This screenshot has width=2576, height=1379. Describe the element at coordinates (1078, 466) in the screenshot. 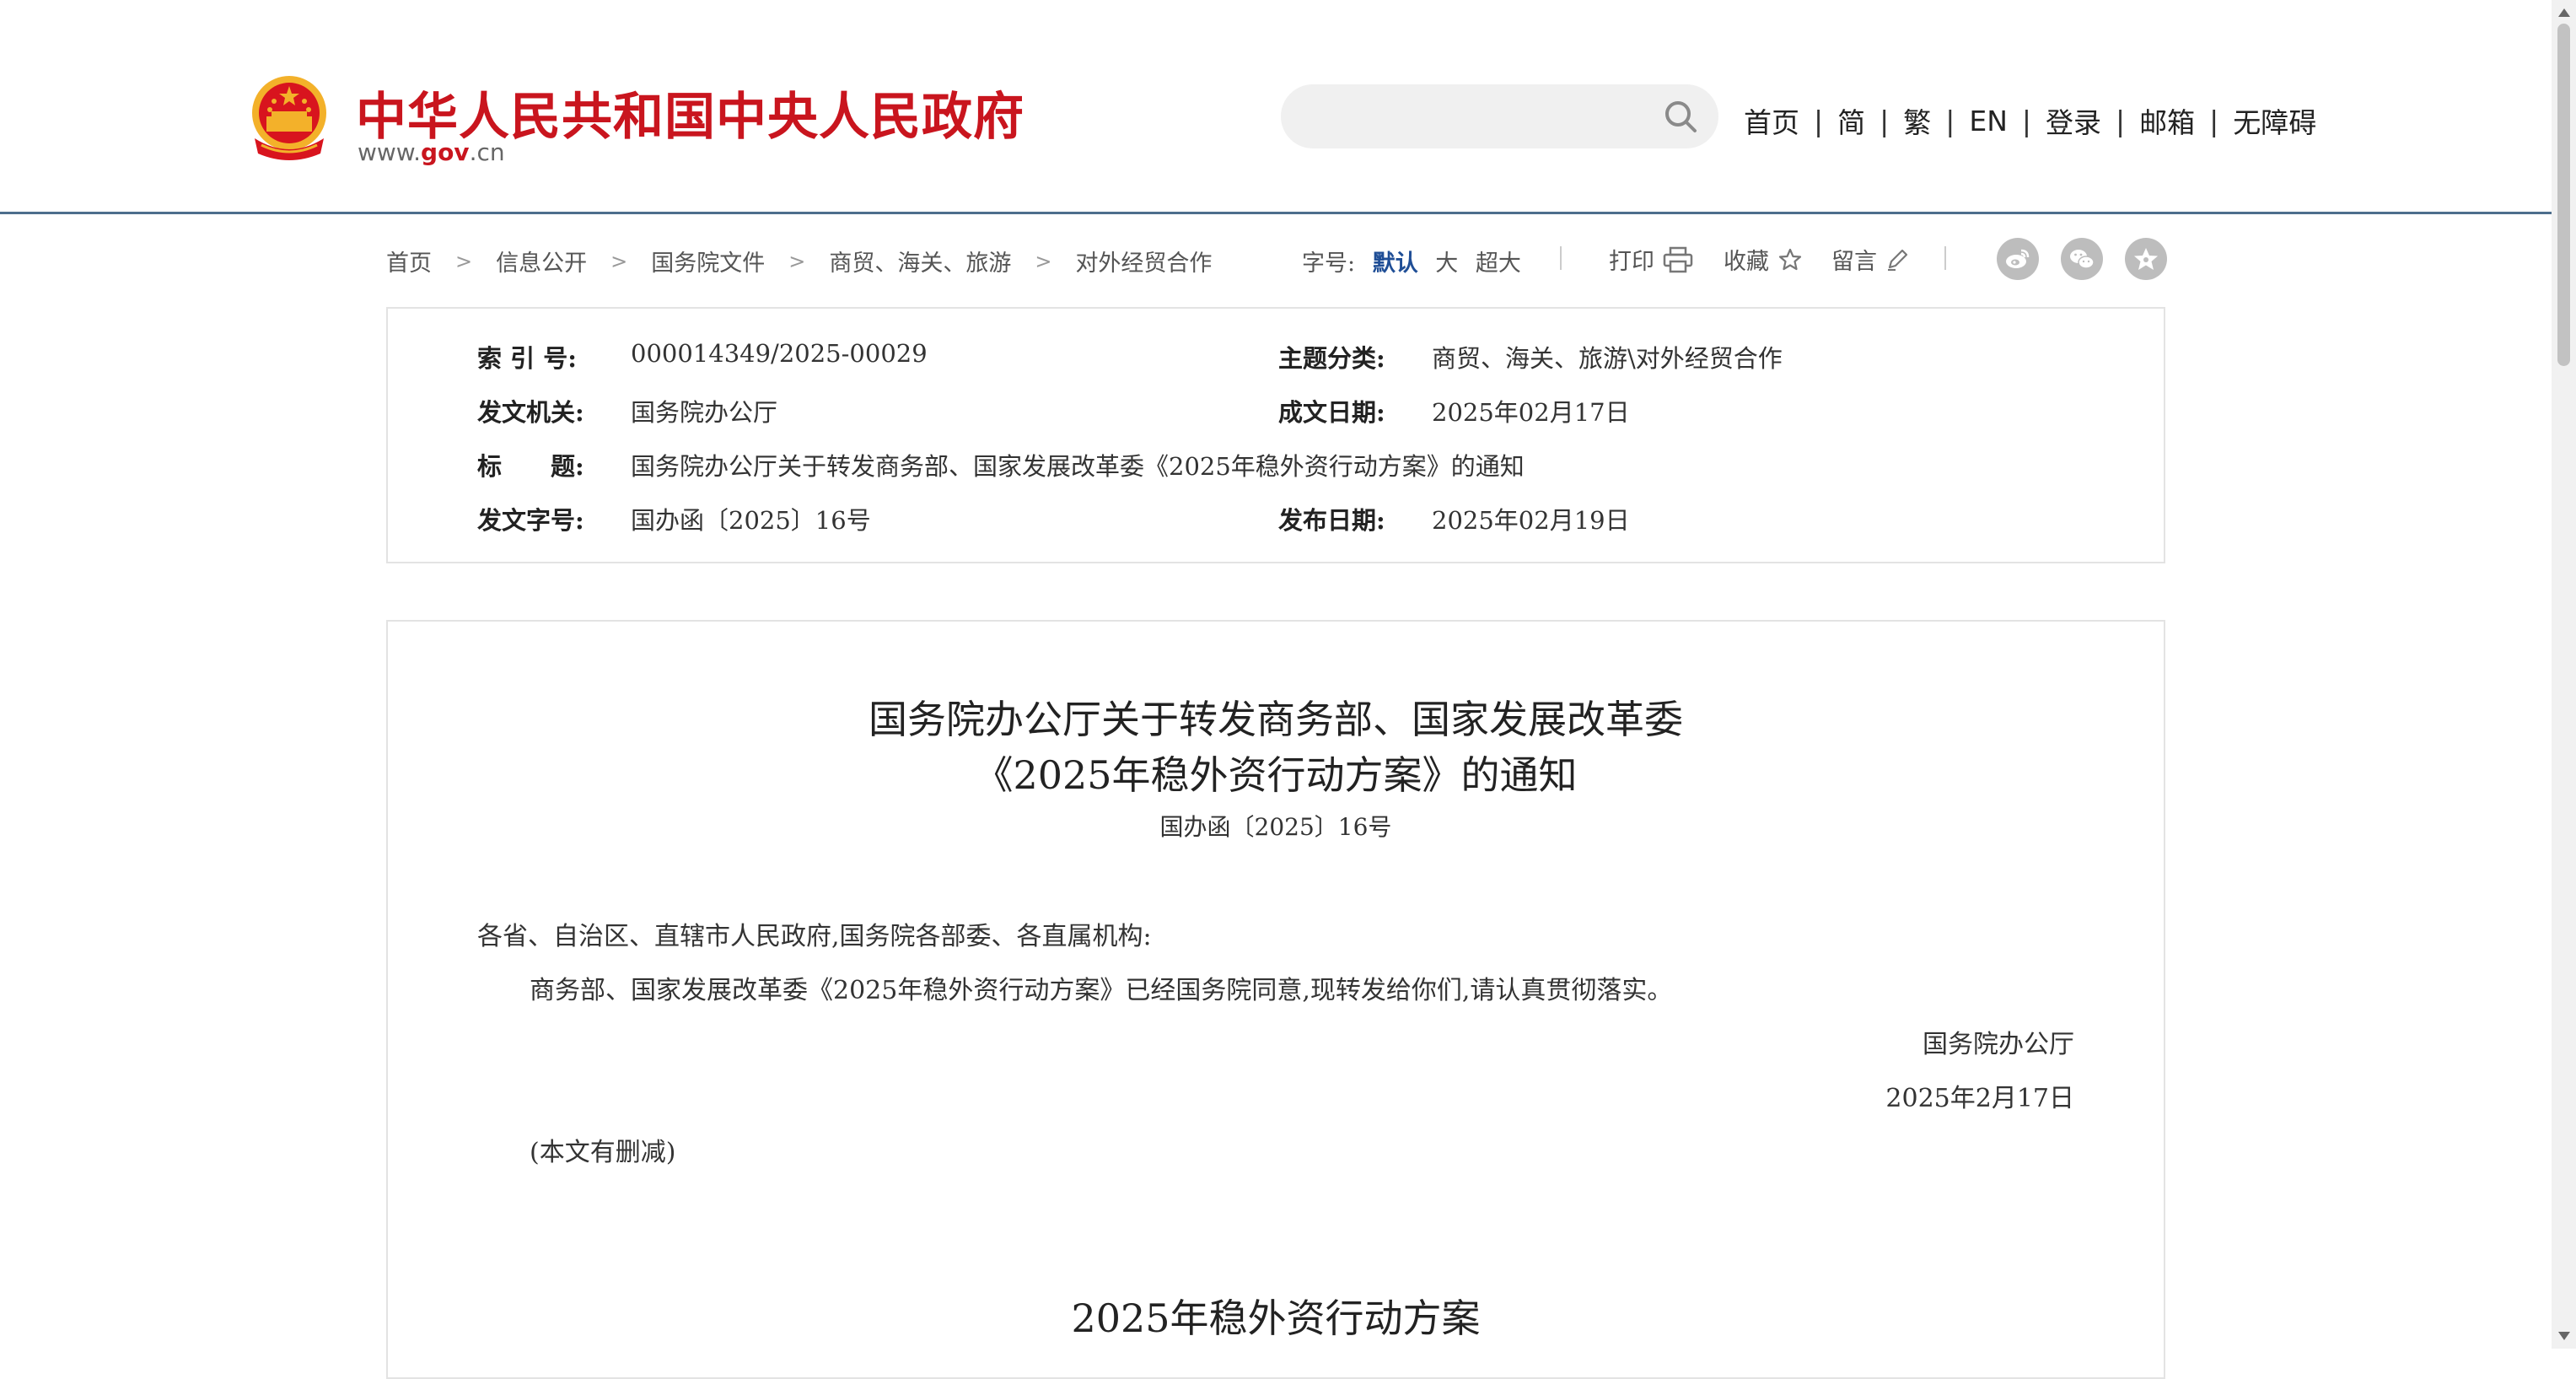

I see `meta-title-value: 国务院办公厅关于转发商务部、国家发展改革委《2025年稳外资行动方案》的通知` at that location.